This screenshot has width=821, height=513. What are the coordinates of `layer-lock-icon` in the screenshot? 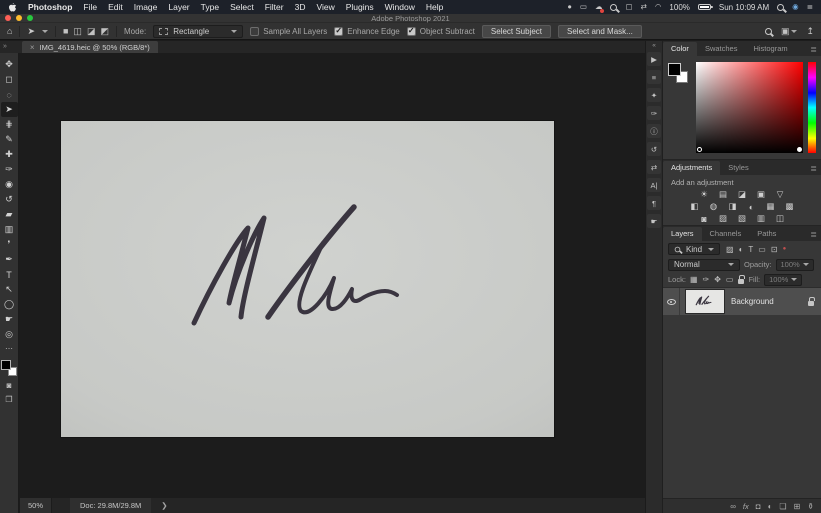 It's located at (811, 301).